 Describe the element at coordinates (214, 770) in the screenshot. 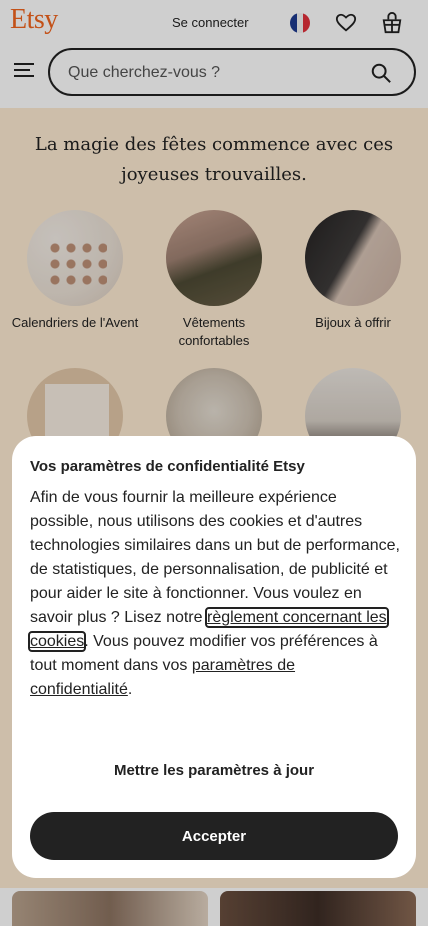

I see `update-settings-button: Mettre les paramètres à jour` at that location.